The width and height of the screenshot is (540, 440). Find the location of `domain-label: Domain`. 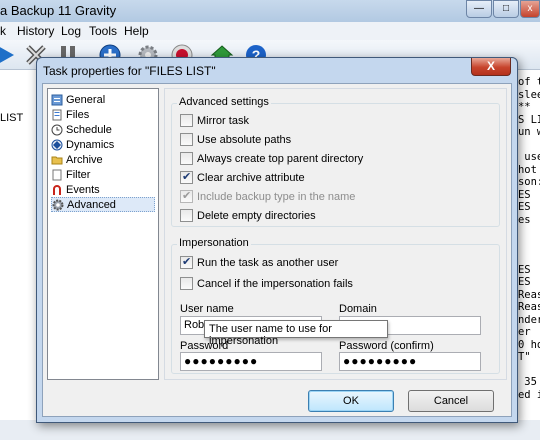

domain-label: Domain is located at coordinates (358, 309).